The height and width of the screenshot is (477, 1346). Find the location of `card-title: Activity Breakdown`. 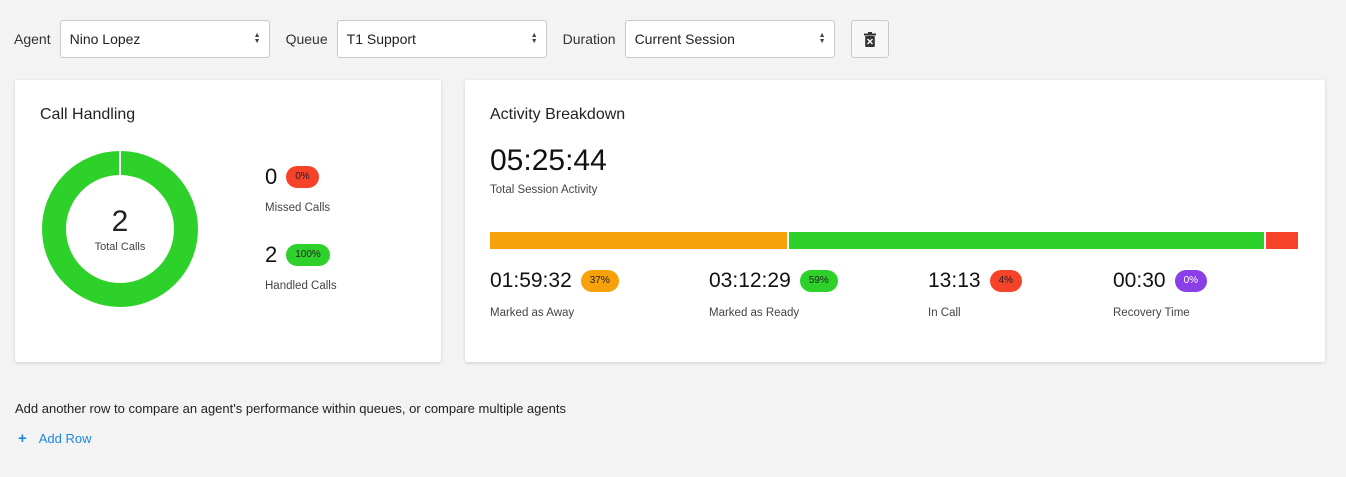

card-title: Activity Breakdown is located at coordinates (558, 114).